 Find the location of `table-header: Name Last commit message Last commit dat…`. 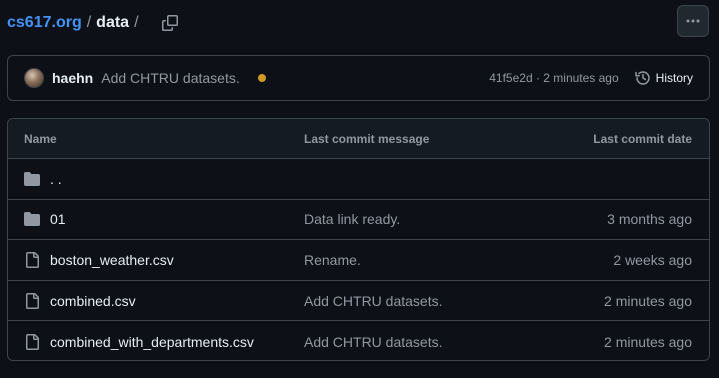

table-header: Name Last commit message Last commit dat… is located at coordinates (358, 139).